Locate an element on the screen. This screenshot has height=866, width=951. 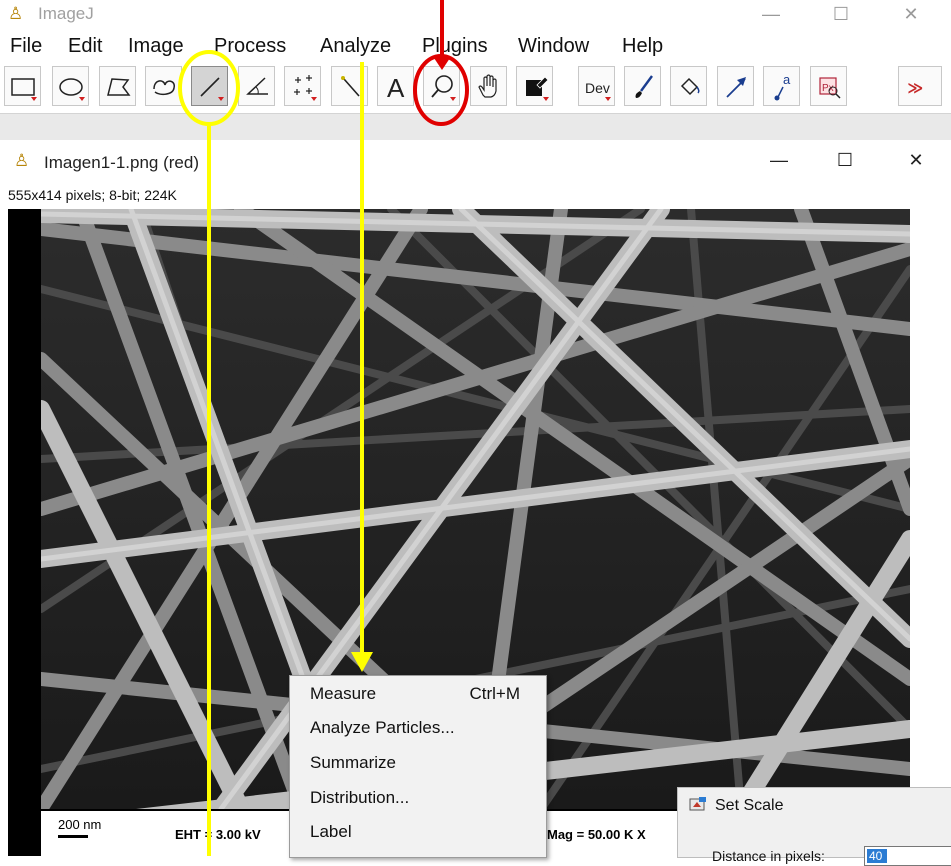
menu-item-label: Measure is located at coordinates (343, 693).